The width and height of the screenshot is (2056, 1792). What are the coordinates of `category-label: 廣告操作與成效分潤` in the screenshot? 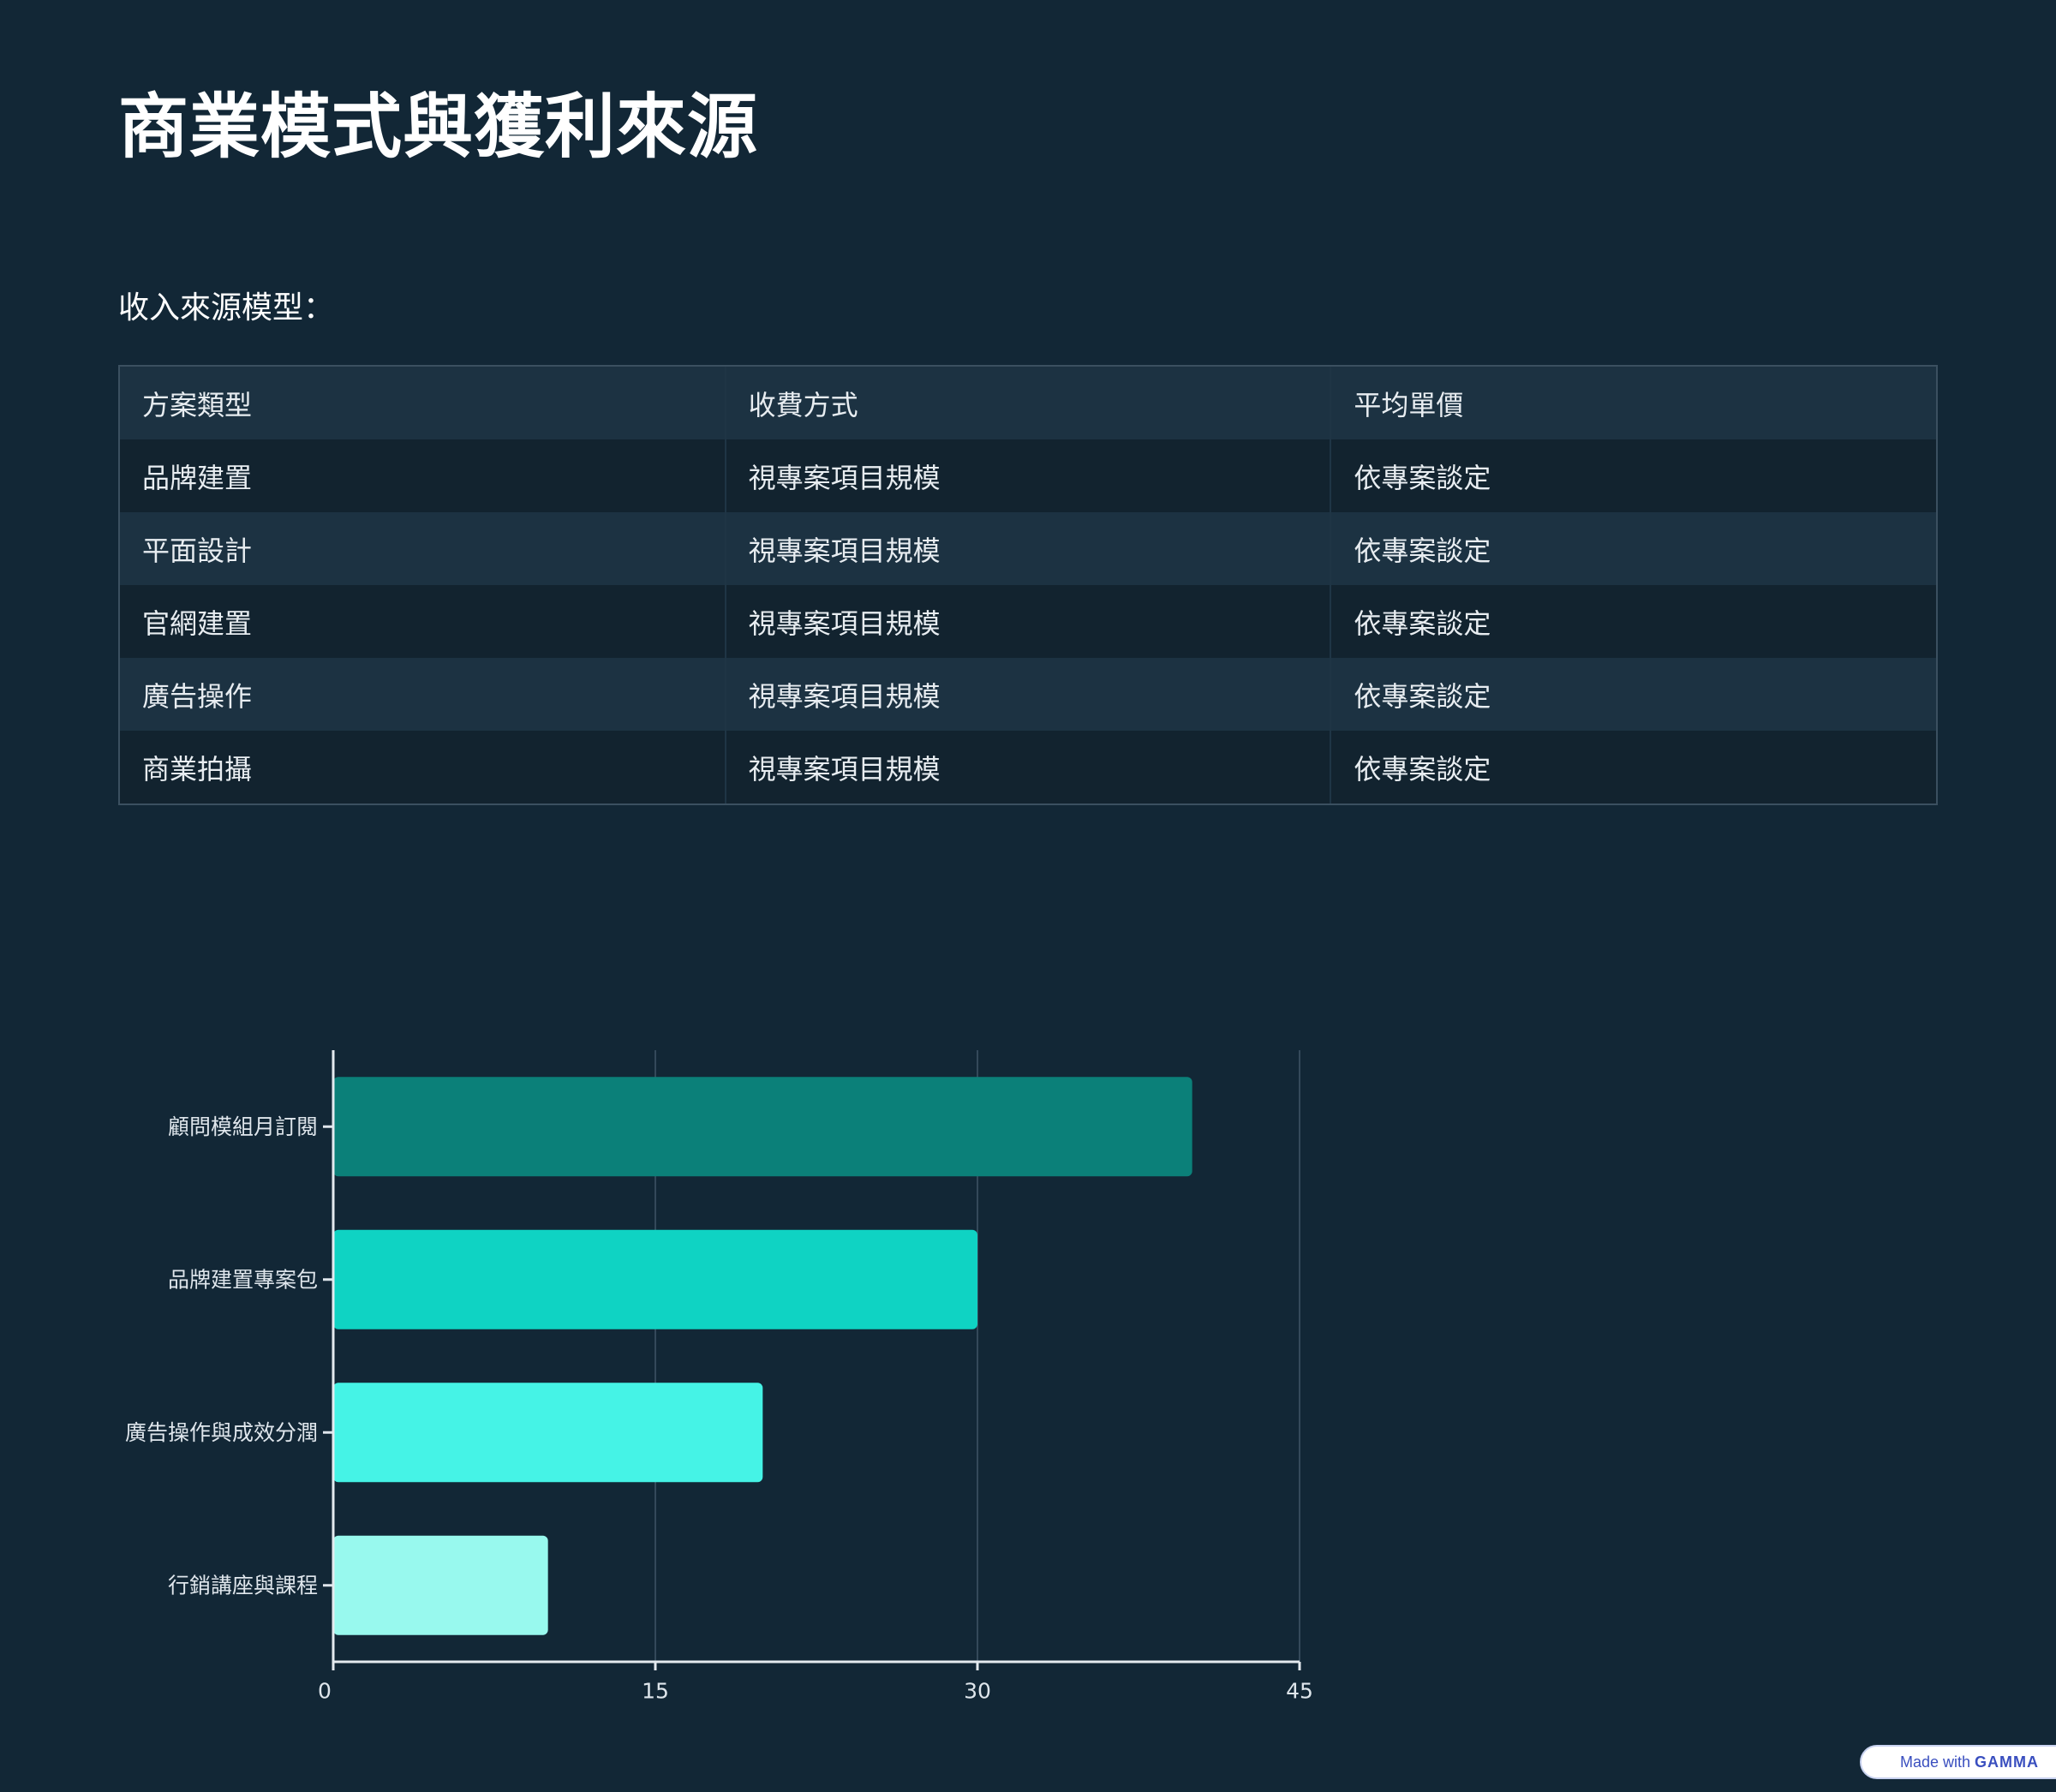 It's located at (221, 1432).